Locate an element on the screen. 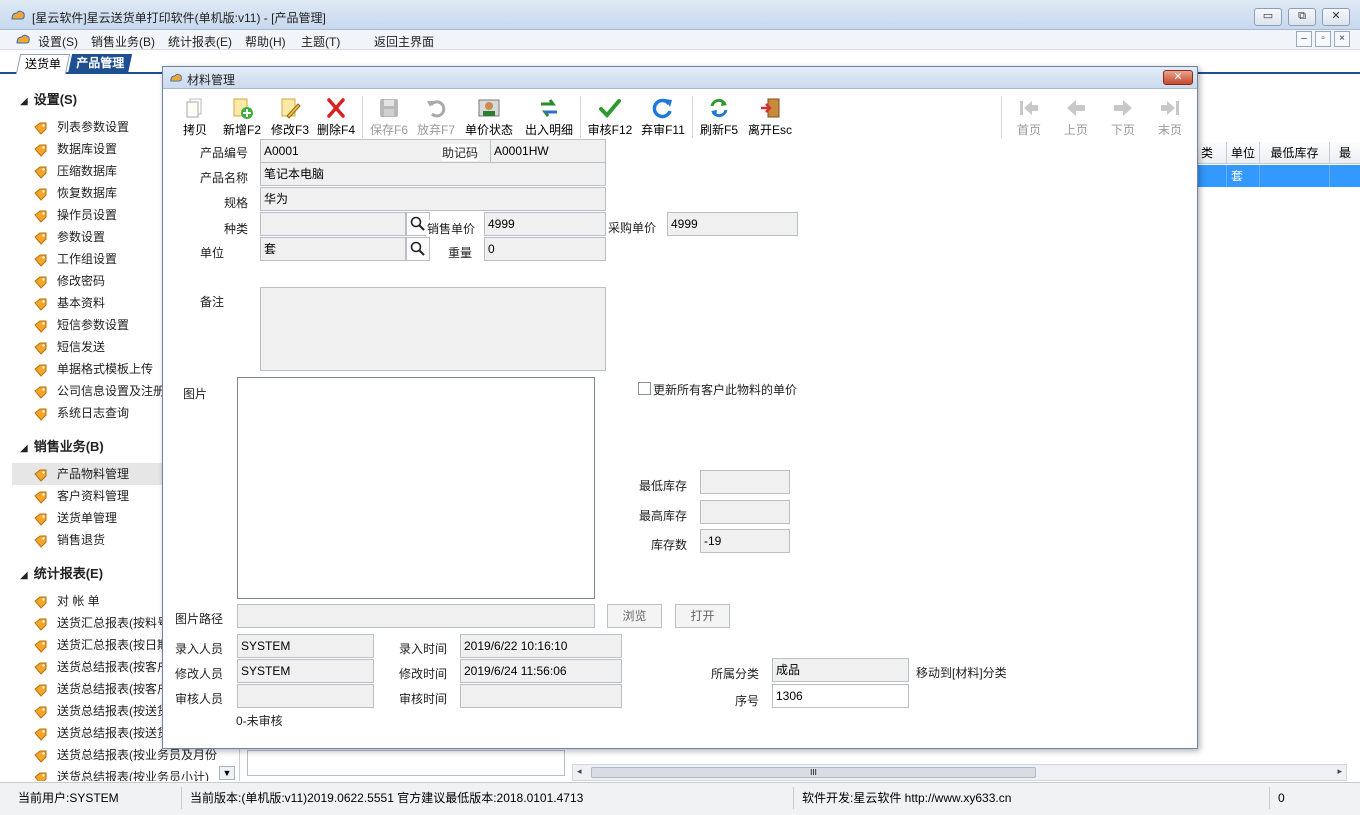 This screenshot has width=1360, height=815. tab-delivery-note: 送货单 is located at coordinates (43, 64).